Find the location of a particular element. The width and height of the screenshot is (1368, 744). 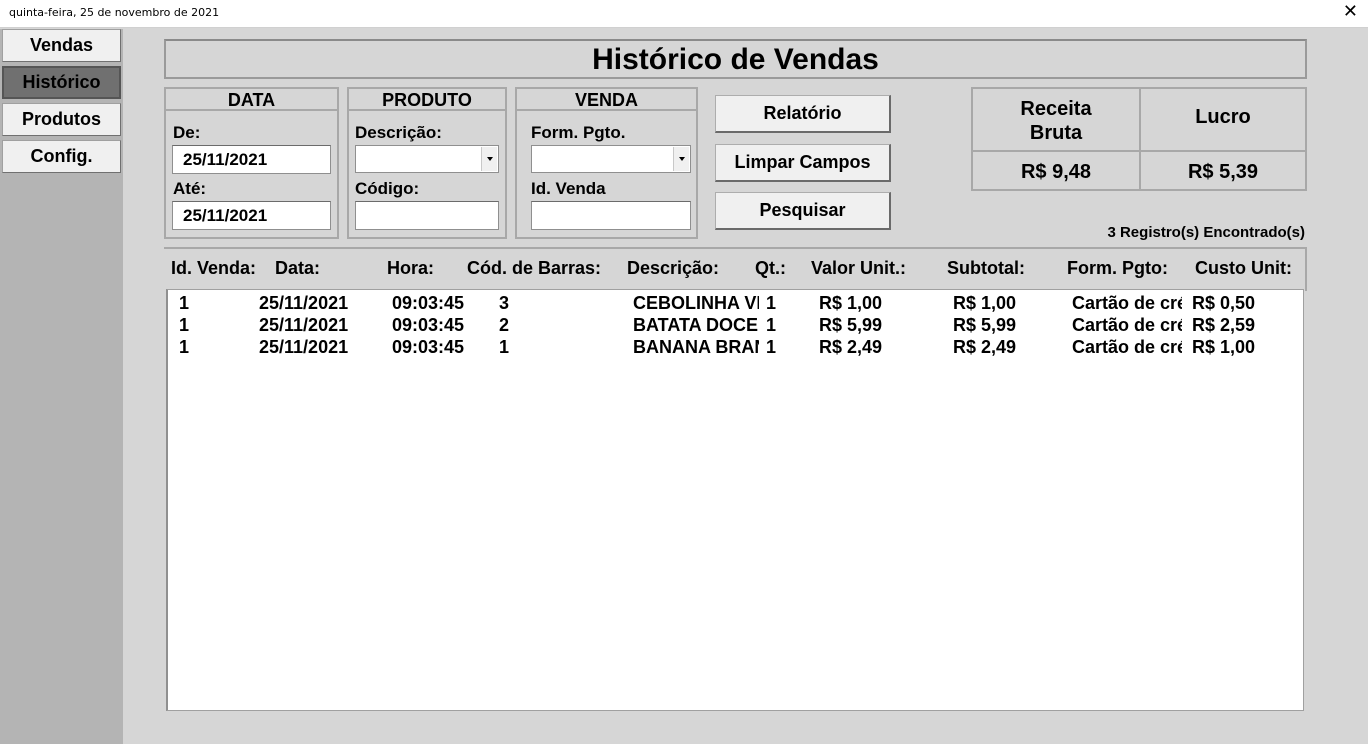

column-header: Hora: is located at coordinates (411, 268).